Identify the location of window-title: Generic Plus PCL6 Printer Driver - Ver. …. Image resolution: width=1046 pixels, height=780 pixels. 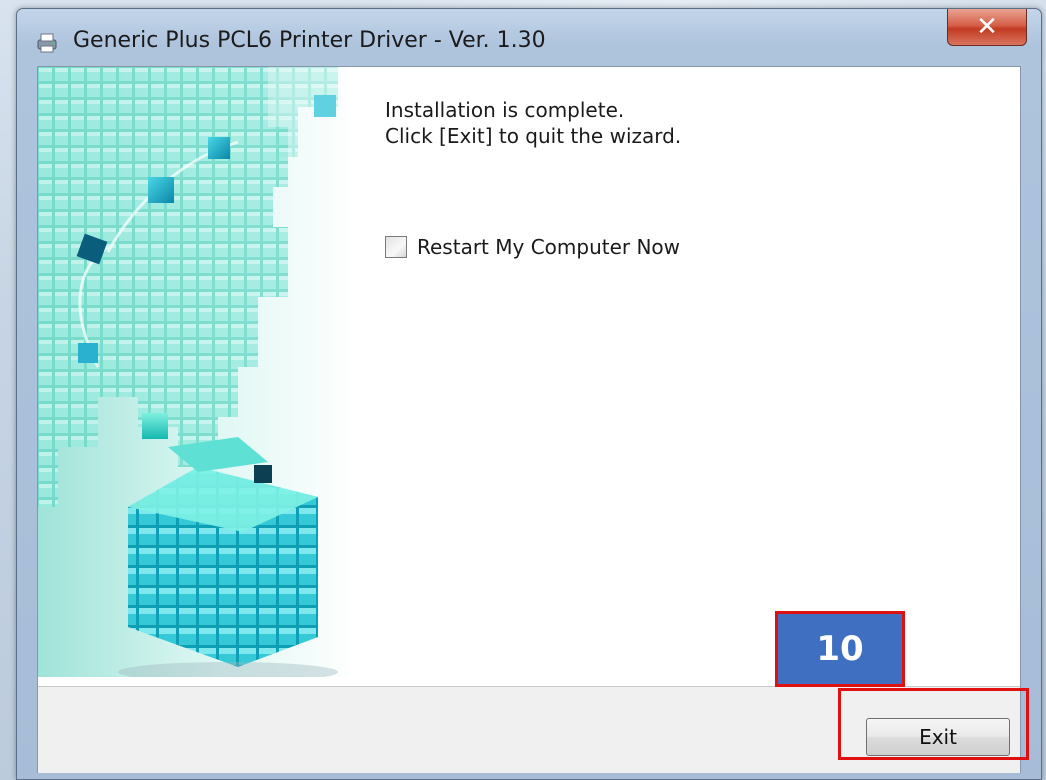
(309, 40).